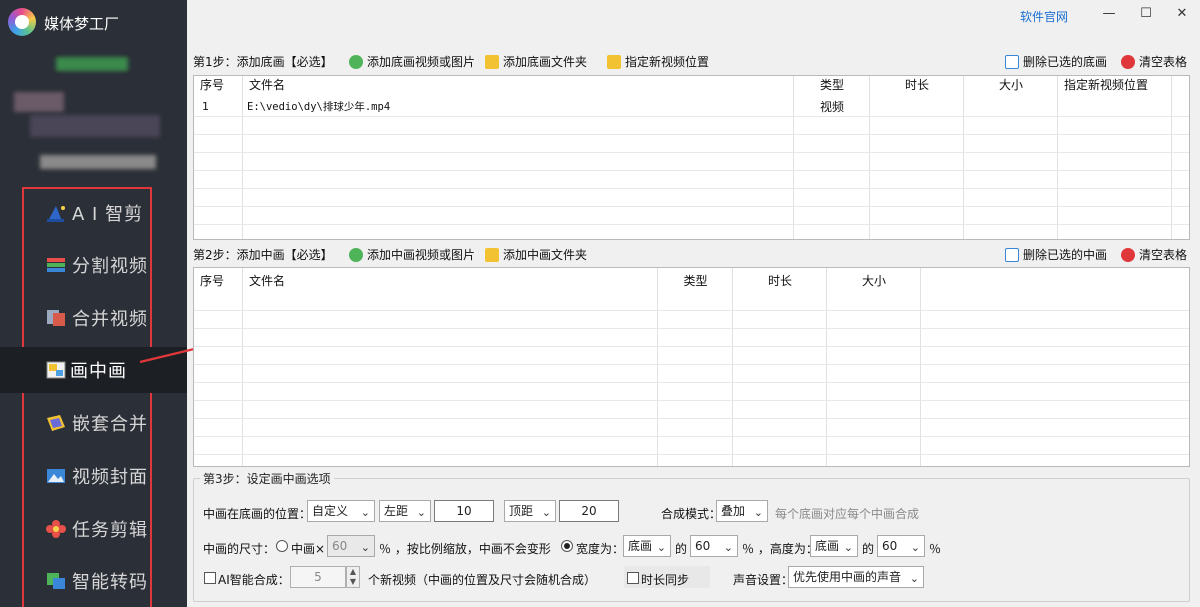  I want to click on width-option-label: 宽度为：, so click(600, 549).